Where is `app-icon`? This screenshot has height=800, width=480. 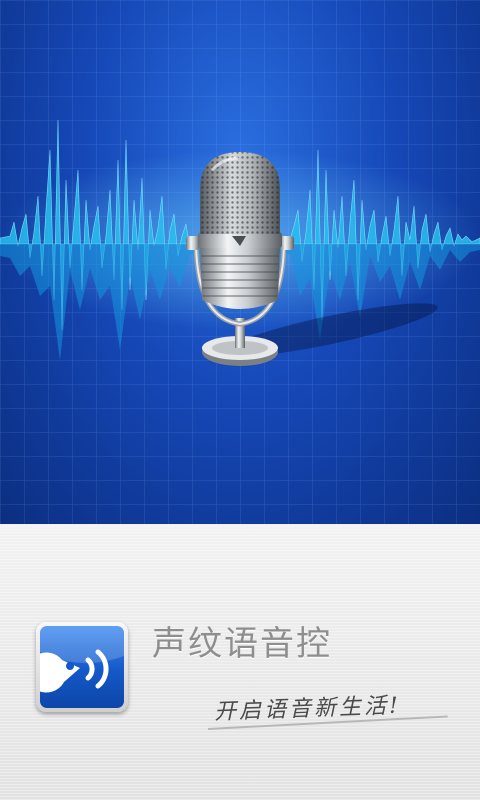
app-icon is located at coordinates (82, 667).